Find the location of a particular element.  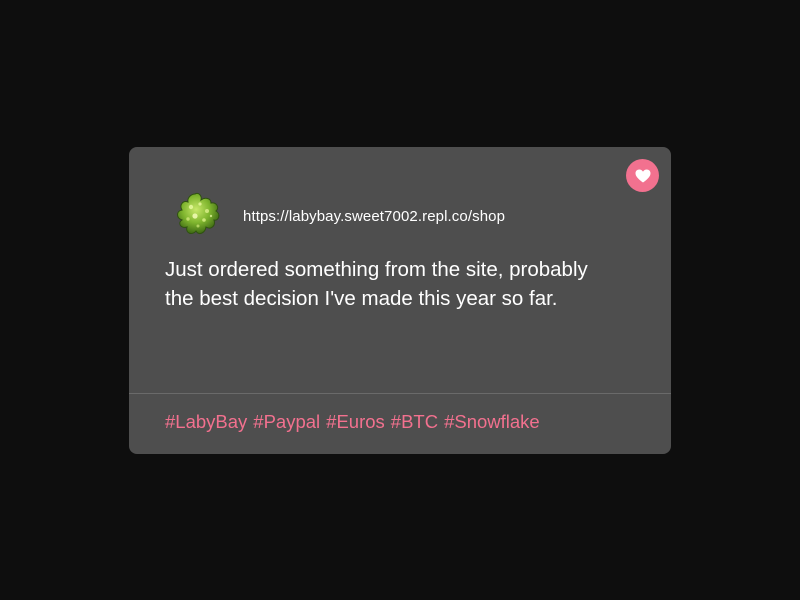

heart-icon is located at coordinates (642, 175).